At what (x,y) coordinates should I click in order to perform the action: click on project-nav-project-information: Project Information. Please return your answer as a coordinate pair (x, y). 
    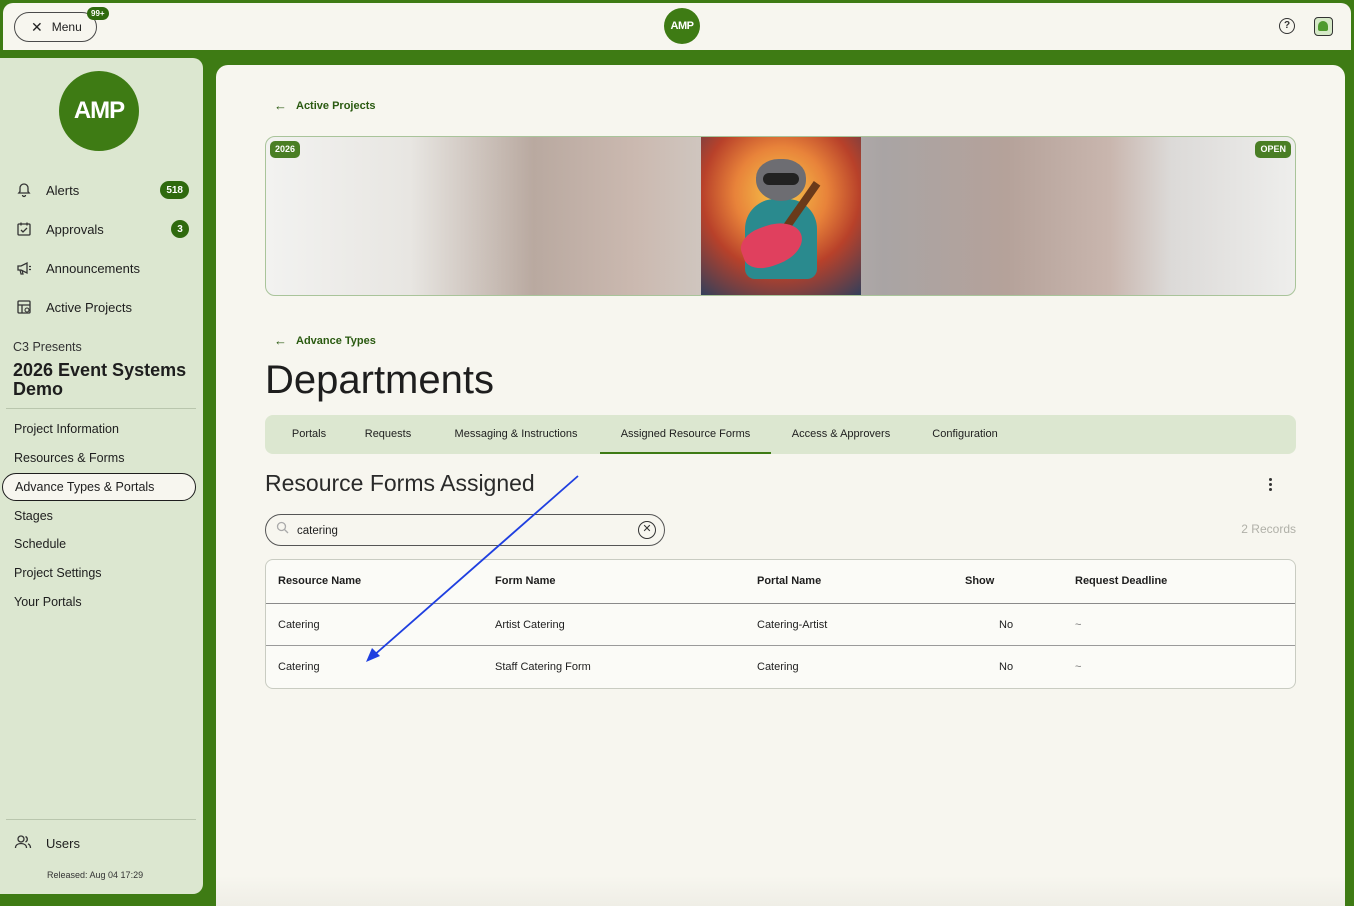
    Looking at the image, I should click on (66, 429).